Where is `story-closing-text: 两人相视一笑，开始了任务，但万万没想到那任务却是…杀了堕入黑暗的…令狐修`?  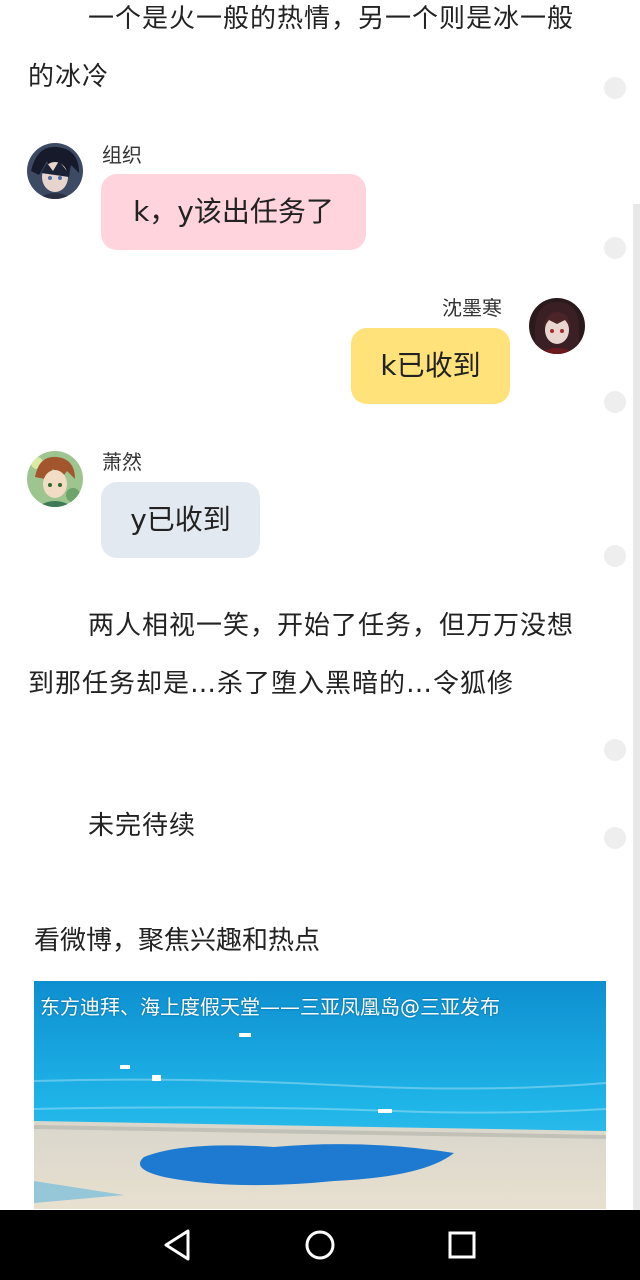
story-closing-text: 两人相视一笑，开始了任务，但万万没想到那任务却是…杀了堕入黑暗的…令狐修 is located at coordinates (301, 655).